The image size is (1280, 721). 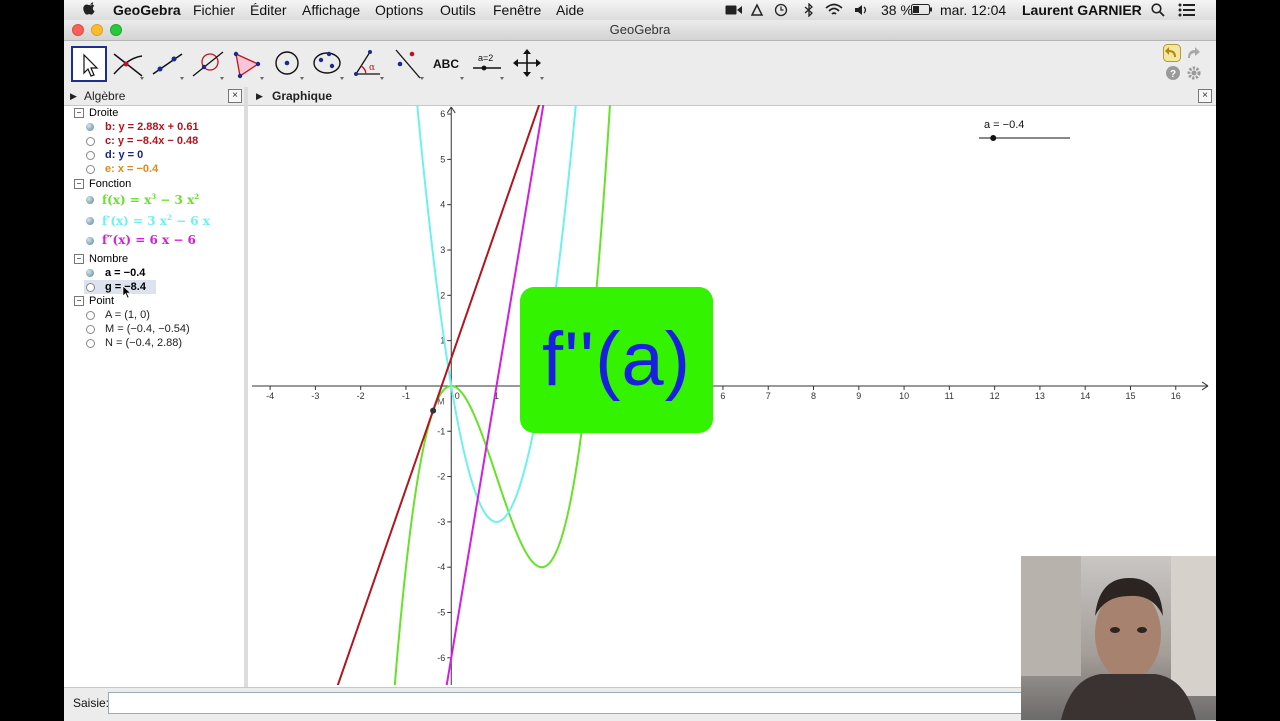 What do you see at coordinates (640, 65) in the screenshot?
I see `tool-bar: α ABC a=2 ?` at bounding box center [640, 65].